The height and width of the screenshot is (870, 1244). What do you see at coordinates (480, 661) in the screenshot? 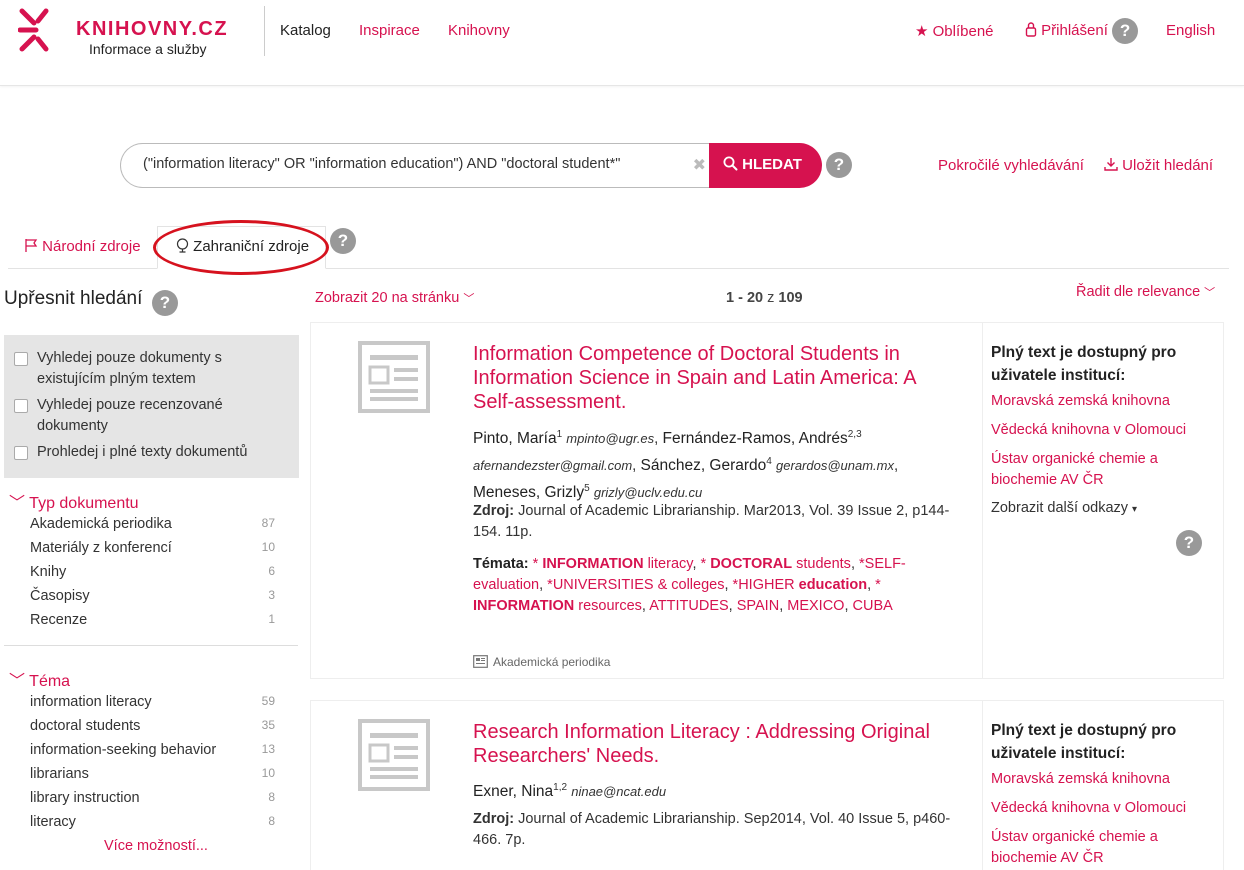
I see `journal-icon` at bounding box center [480, 661].